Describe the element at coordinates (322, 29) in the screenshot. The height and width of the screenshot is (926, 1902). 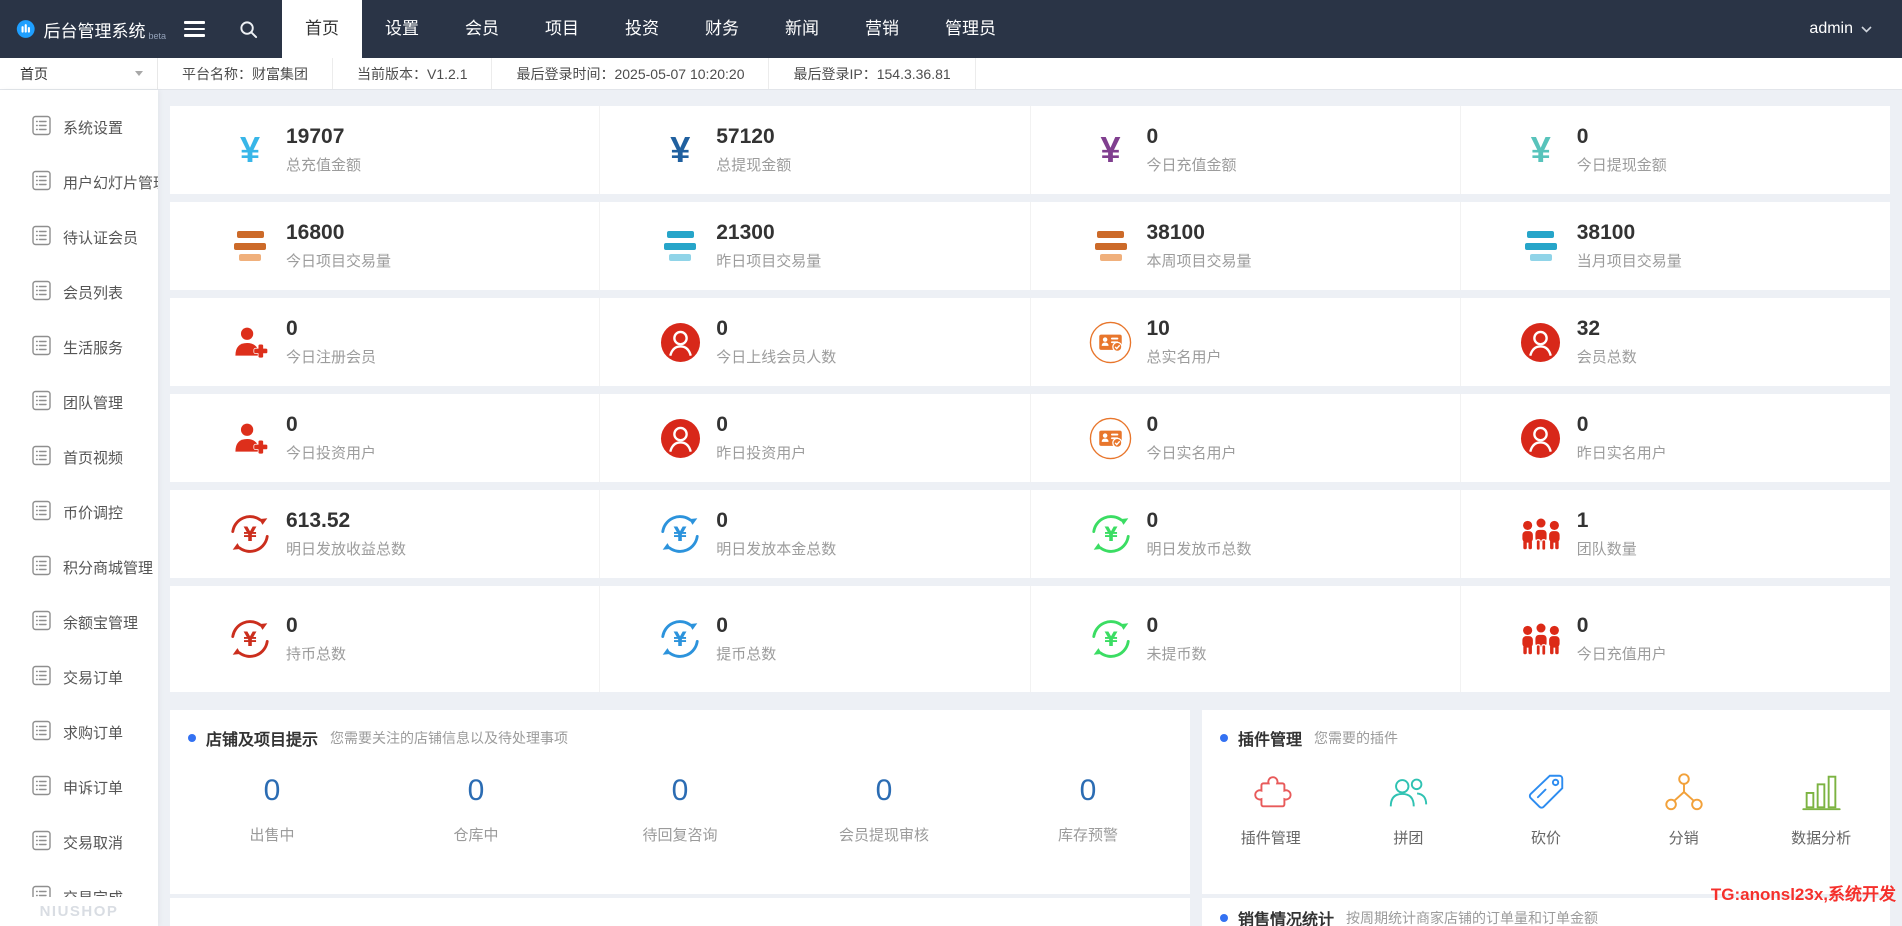
I see `nav-tab-首页: 首页` at that location.